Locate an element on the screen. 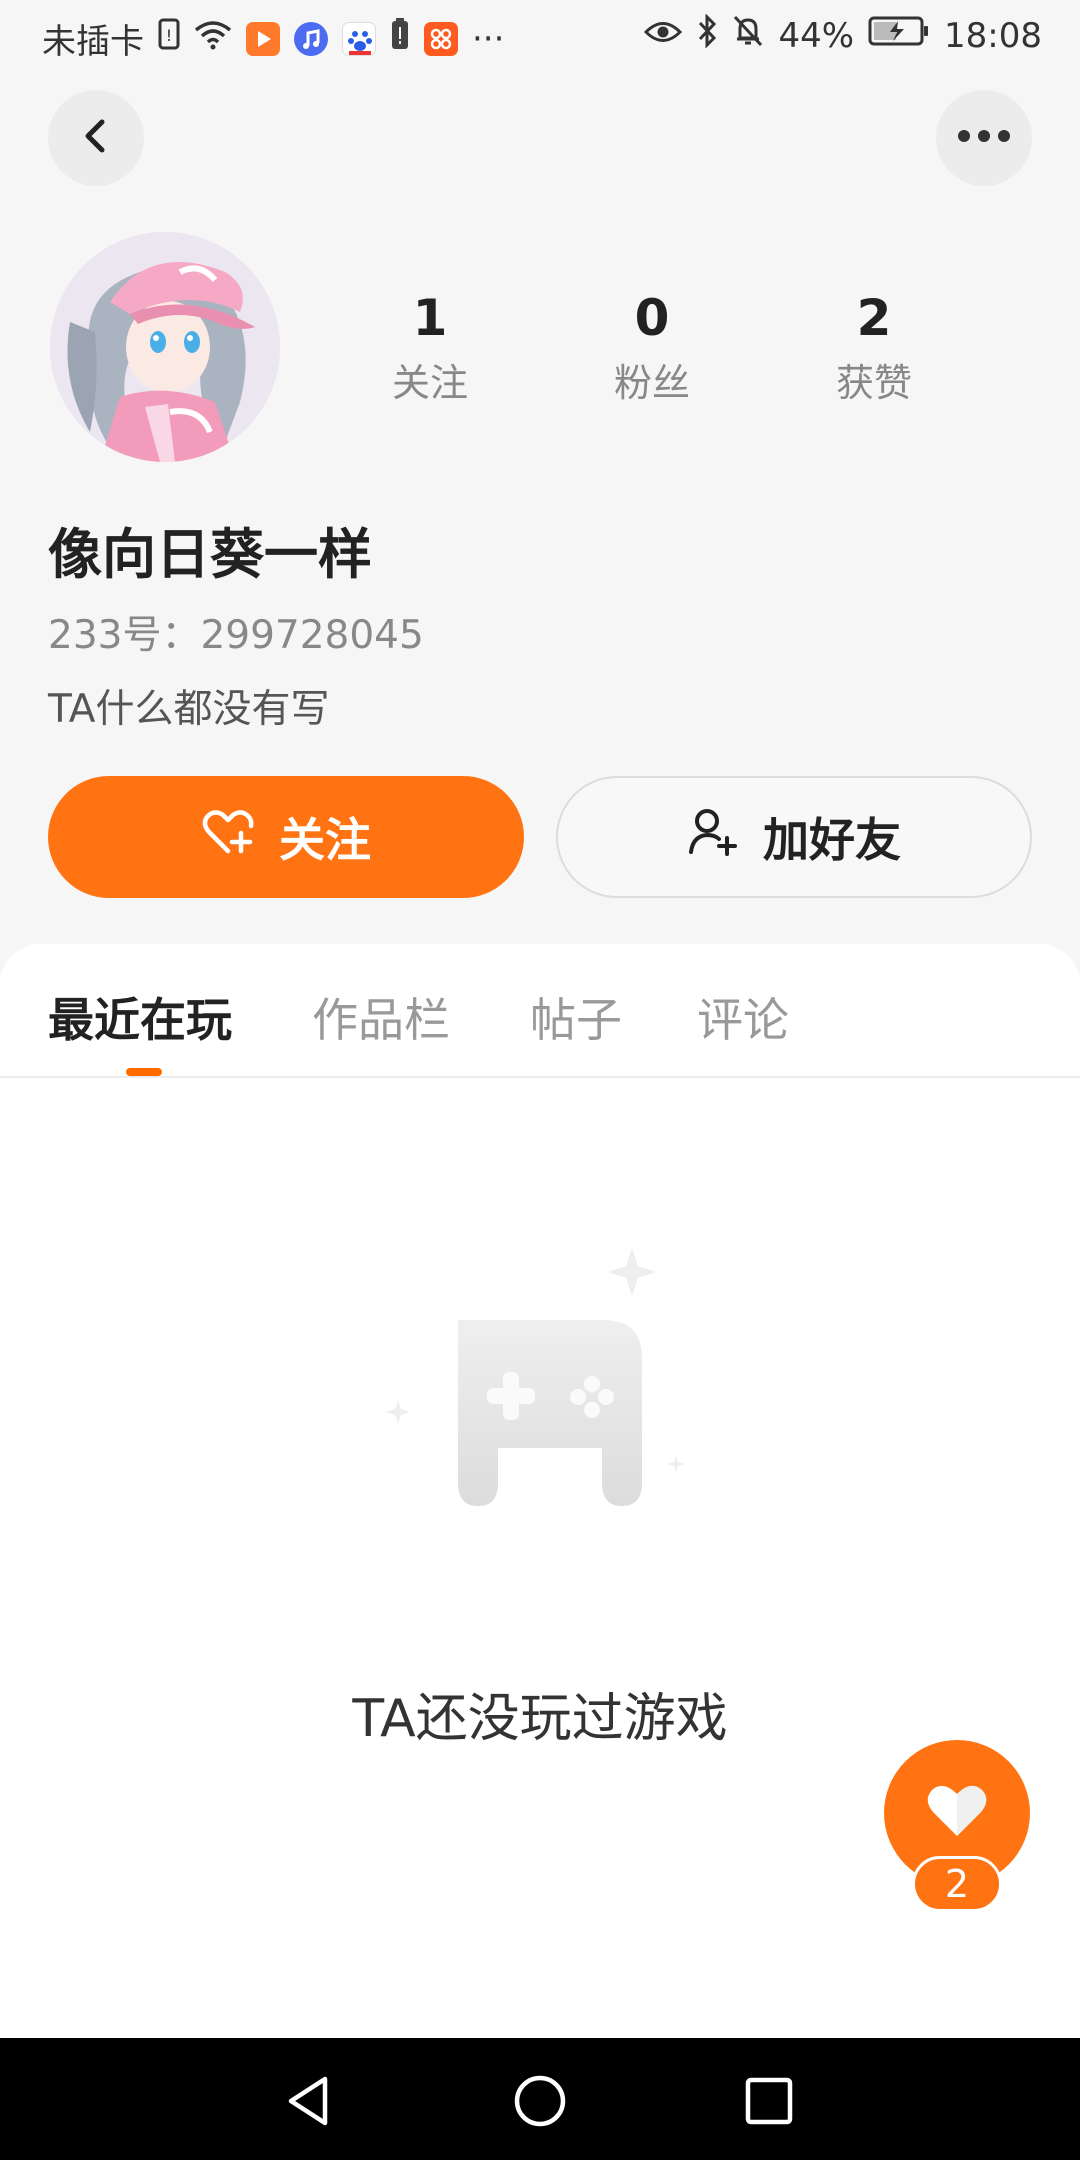 Image resolution: width=1080 pixels, height=2160 pixels. username: 像向日葵一样 is located at coordinates (210, 554).